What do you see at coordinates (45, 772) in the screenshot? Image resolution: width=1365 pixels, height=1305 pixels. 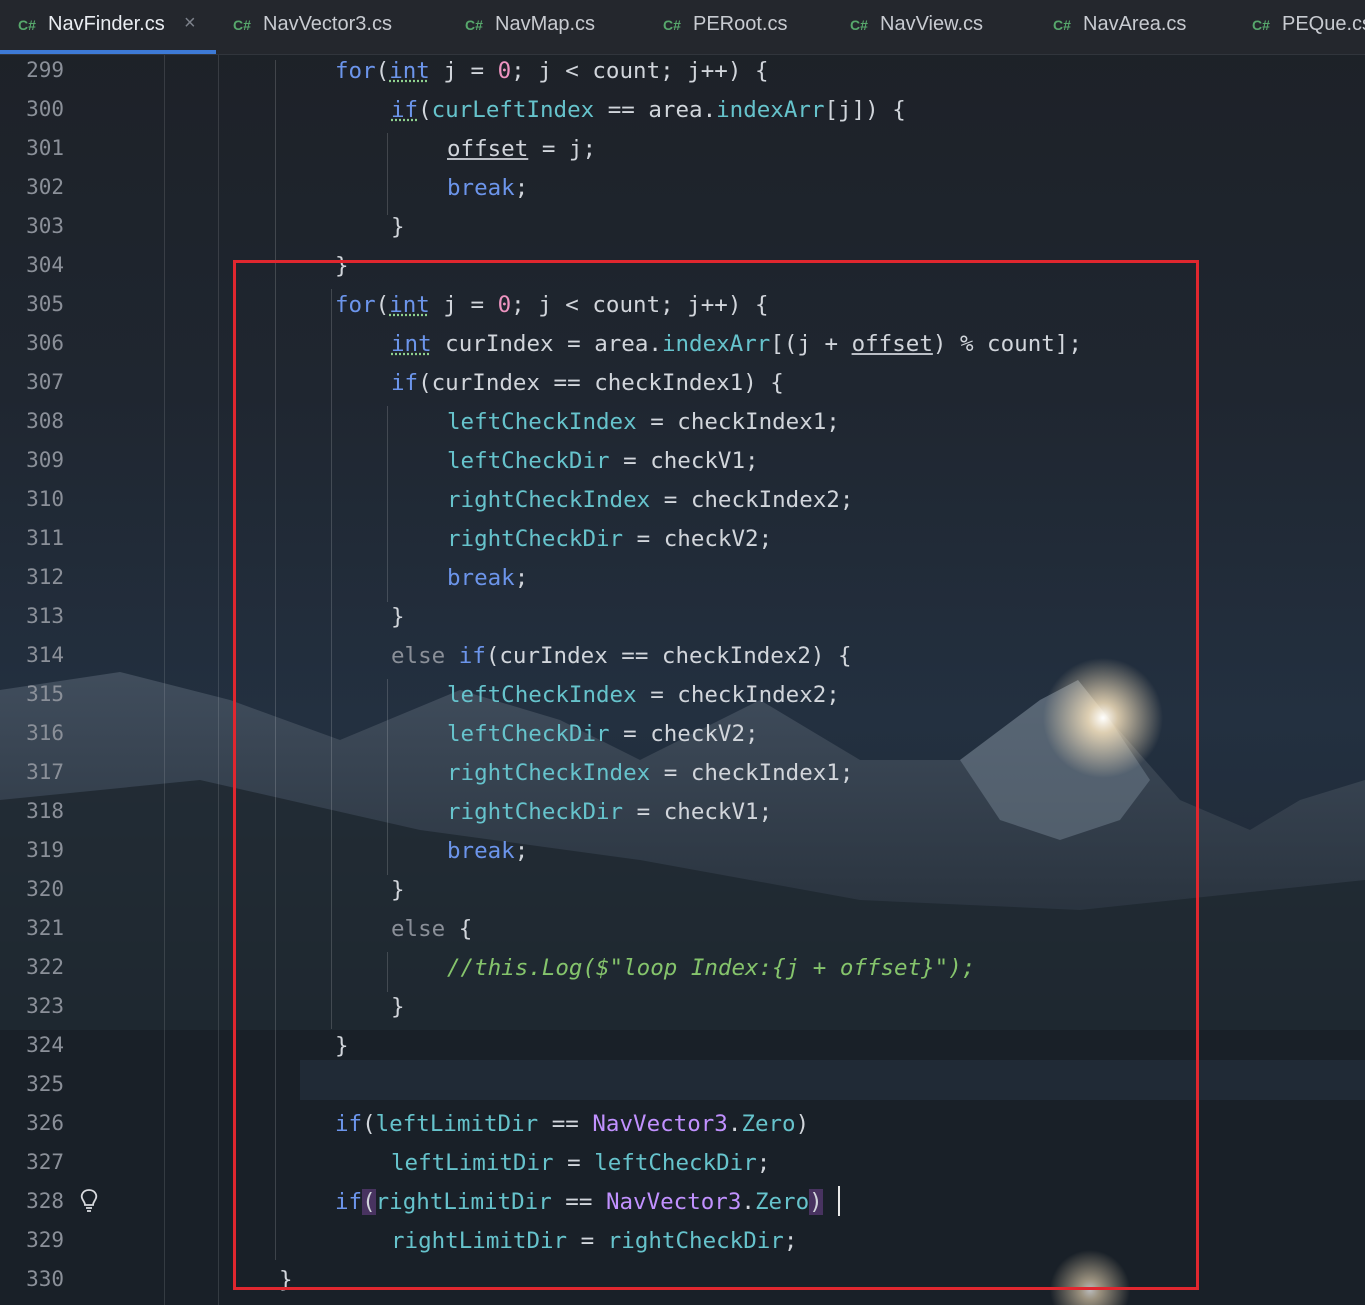 I see `line-number: 317` at bounding box center [45, 772].